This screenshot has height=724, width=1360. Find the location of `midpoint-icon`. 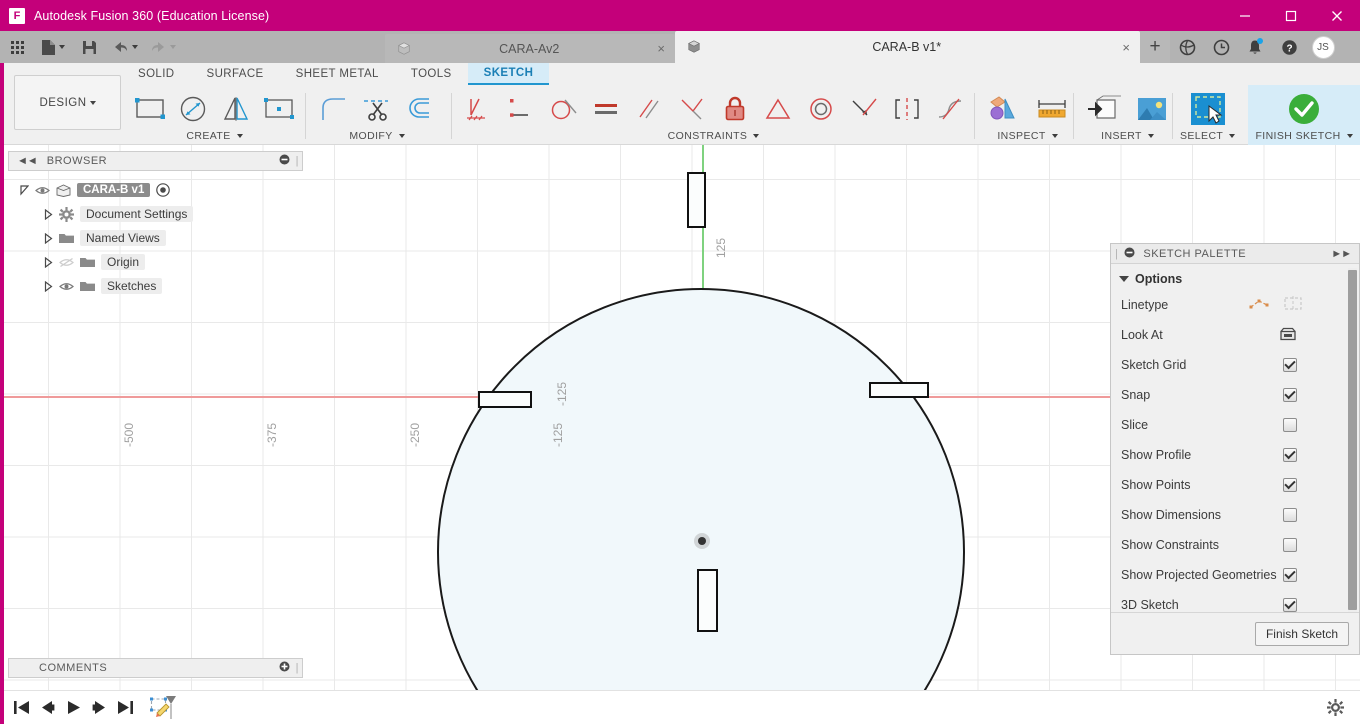

midpoint-icon is located at coordinates (778, 109).